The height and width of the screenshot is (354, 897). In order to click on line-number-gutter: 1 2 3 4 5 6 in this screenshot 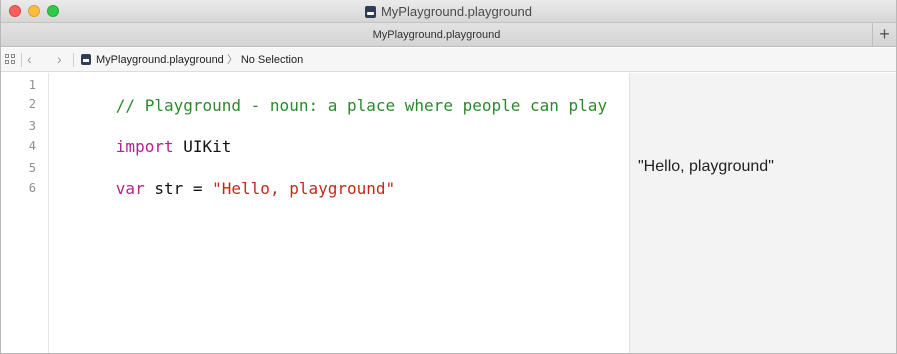, I will do `click(25, 213)`.